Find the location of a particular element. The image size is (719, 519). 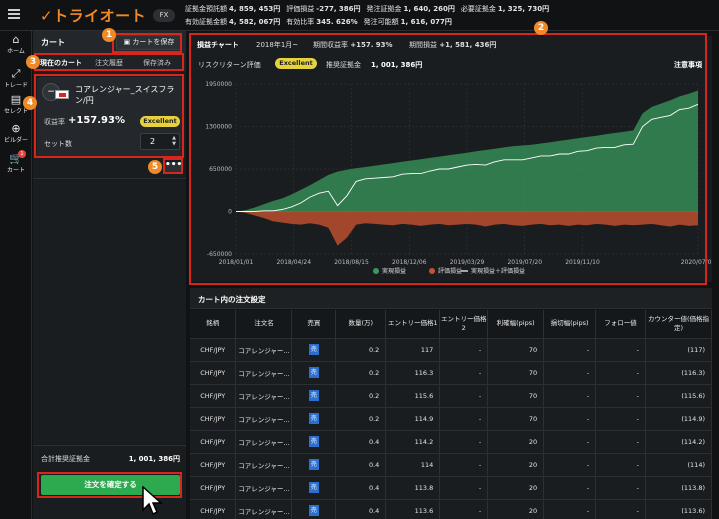

tab-pnl-chart: 損益チャート is located at coordinates (218, 45).